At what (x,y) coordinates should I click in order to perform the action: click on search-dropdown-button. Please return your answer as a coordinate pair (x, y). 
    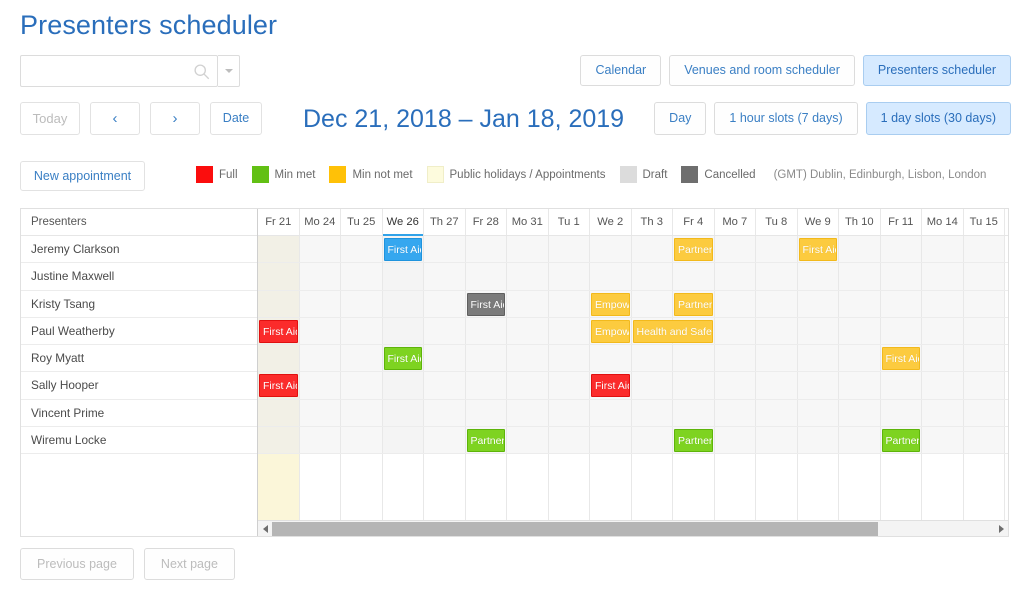
    Looking at the image, I should click on (229, 71).